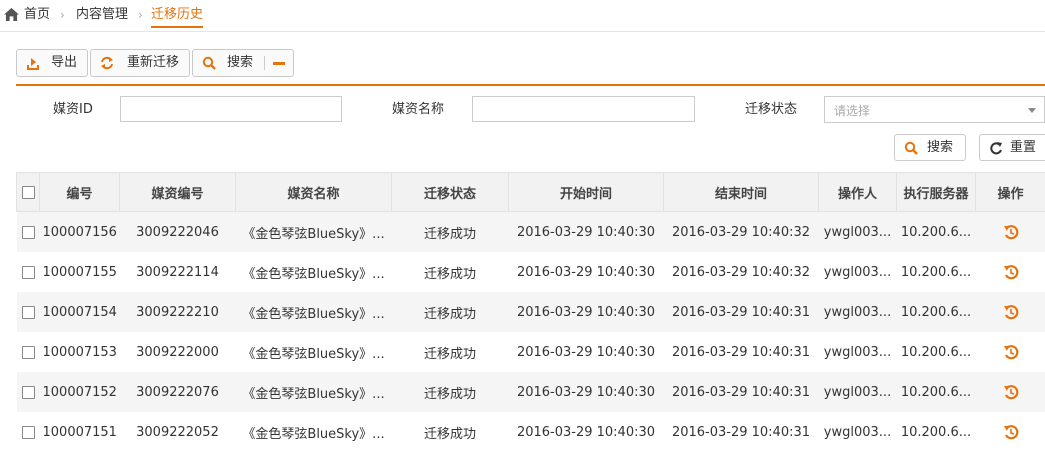 Image resolution: width=1045 pixels, height=452 pixels. I want to click on column-header-status: 迁移状态, so click(450, 192).